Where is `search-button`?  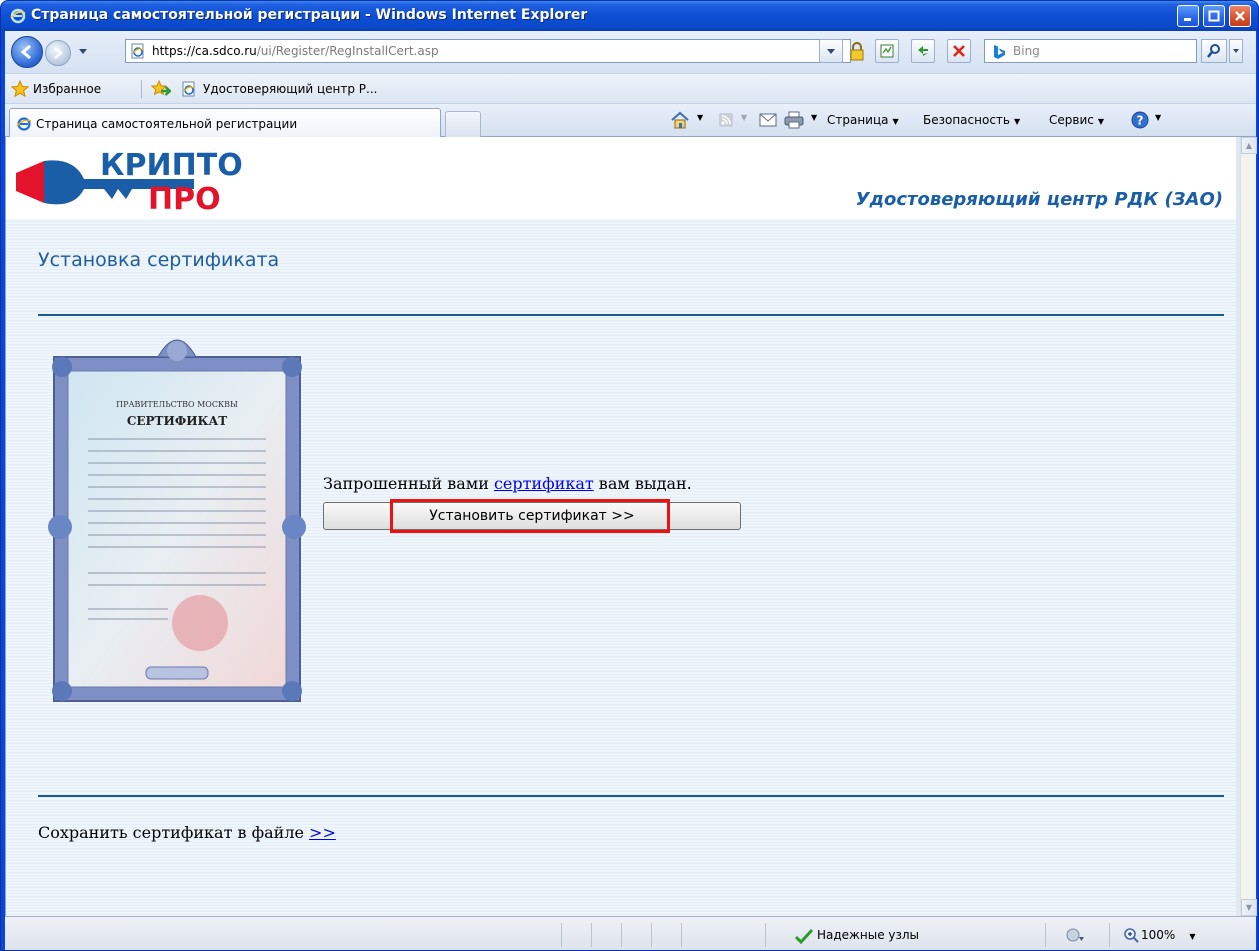
search-button is located at coordinates (1214, 51).